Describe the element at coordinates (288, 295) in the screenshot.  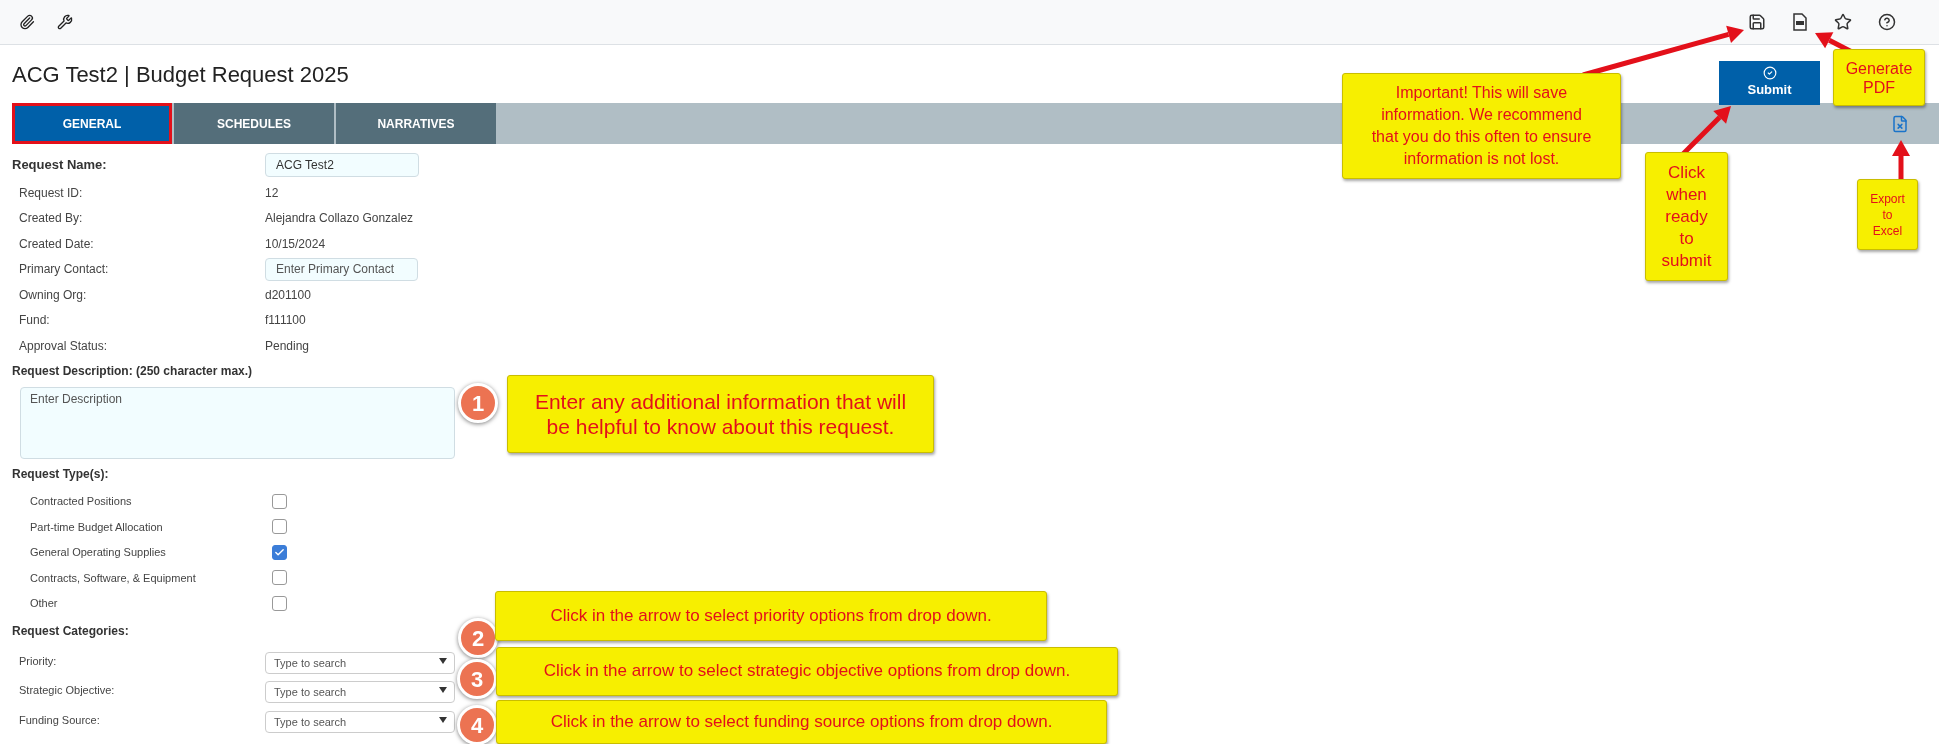
I see `field-value: d201100` at that location.